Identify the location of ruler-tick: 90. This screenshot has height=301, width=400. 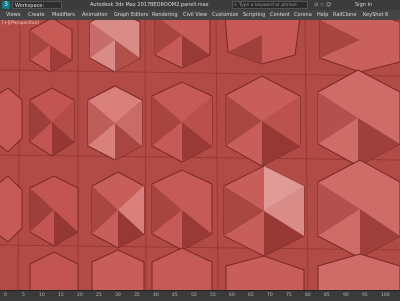
(346, 295).